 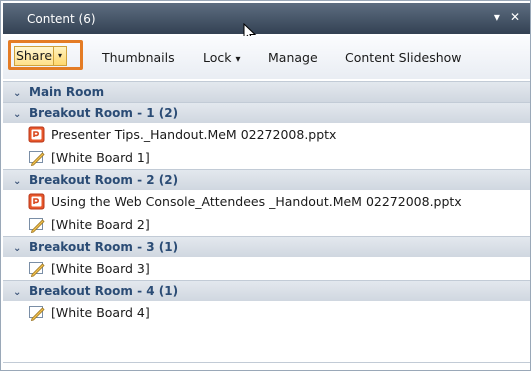 What do you see at coordinates (293, 58) in the screenshot?
I see `manage-button: Manage` at bounding box center [293, 58].